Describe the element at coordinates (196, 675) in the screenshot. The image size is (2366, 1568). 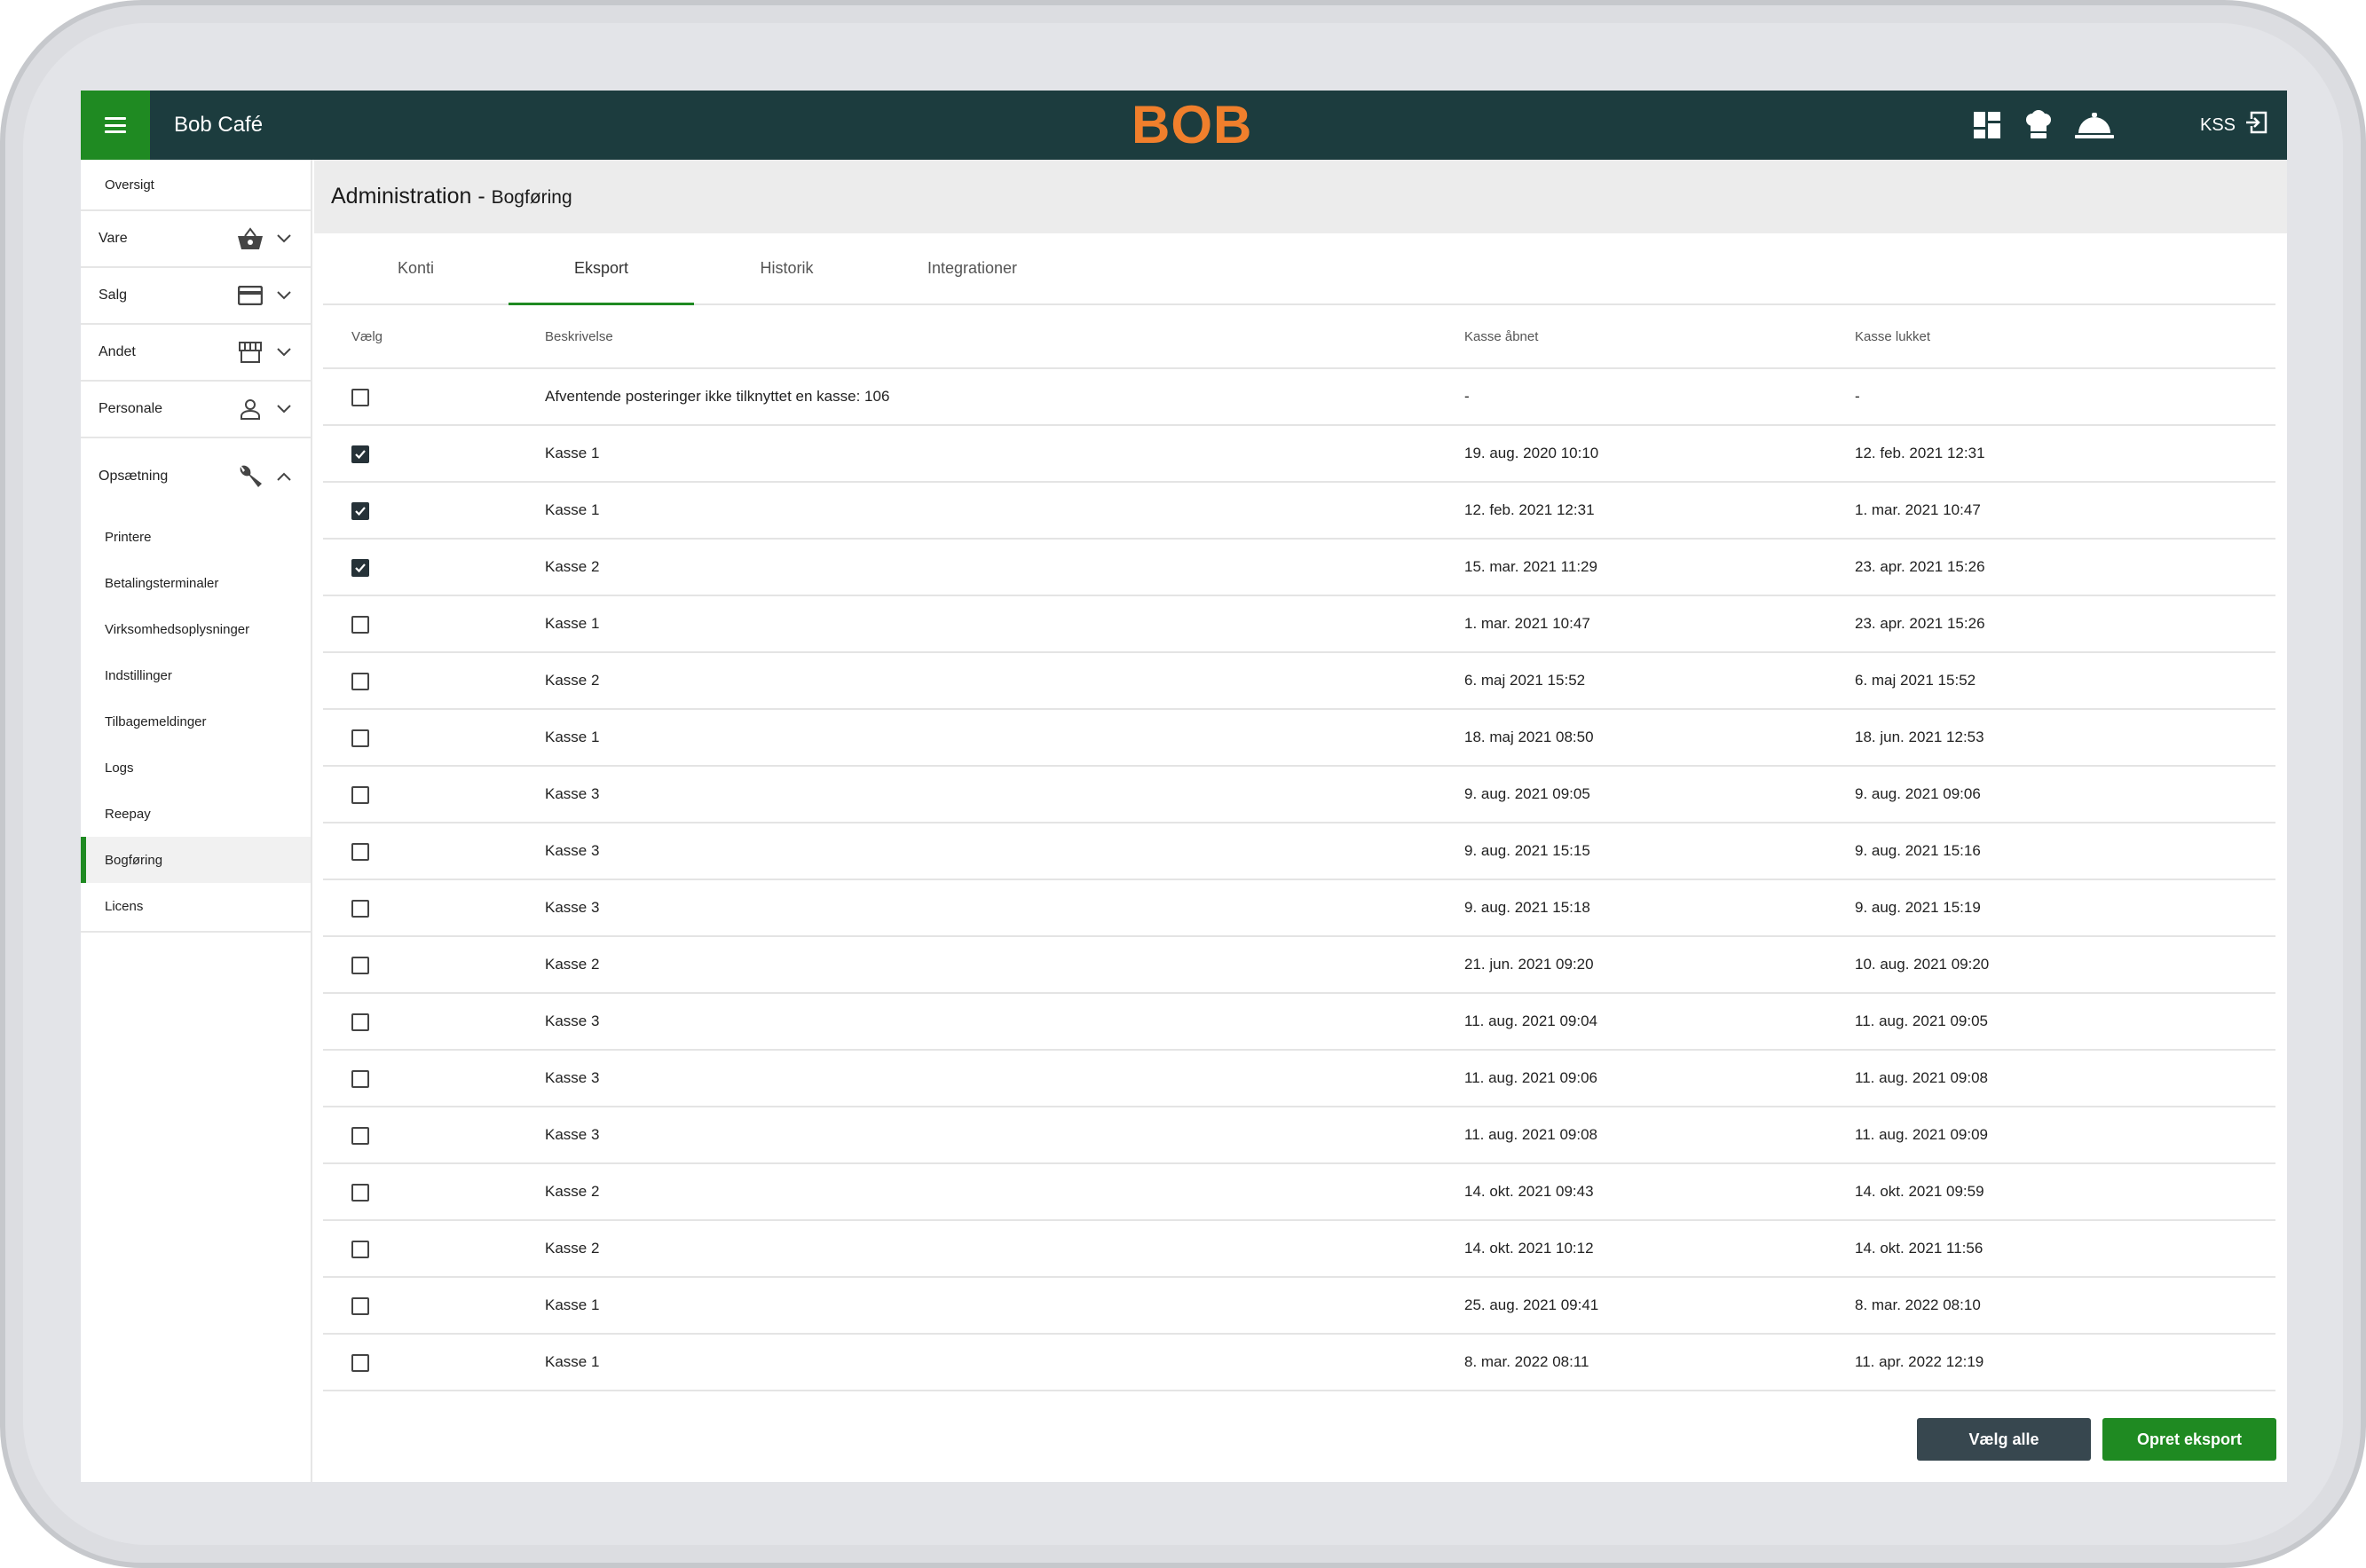
I see `sidebar-item-indstillinger: Indstillinger` at that location.